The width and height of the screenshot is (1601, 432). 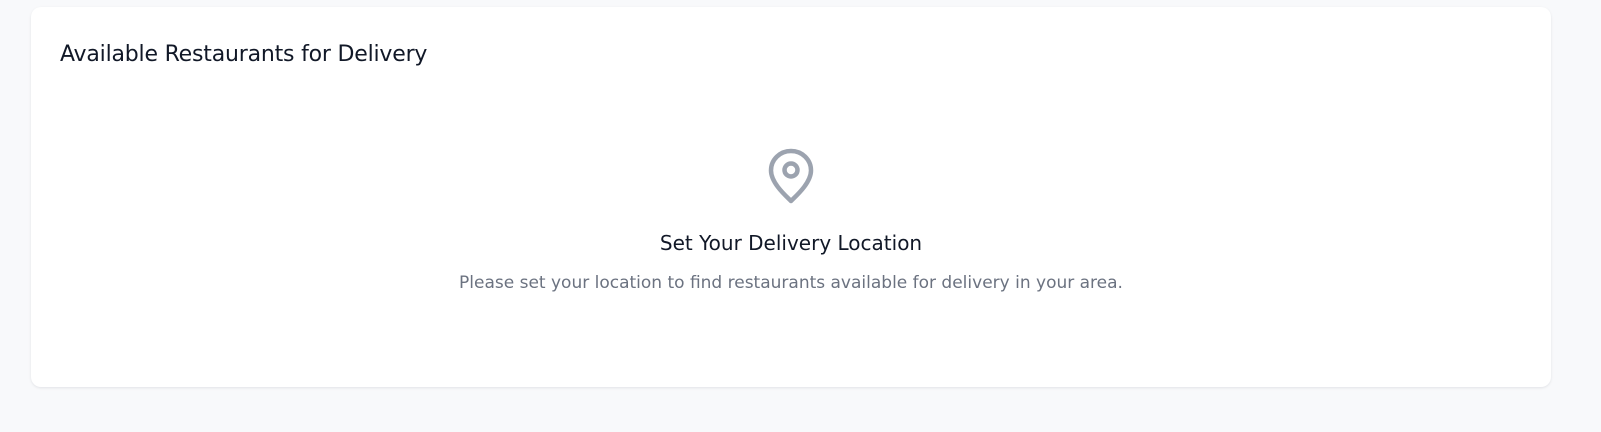 I want to click on empty-state-title: Set Your Delivery Location, so click(x=791, y=243).